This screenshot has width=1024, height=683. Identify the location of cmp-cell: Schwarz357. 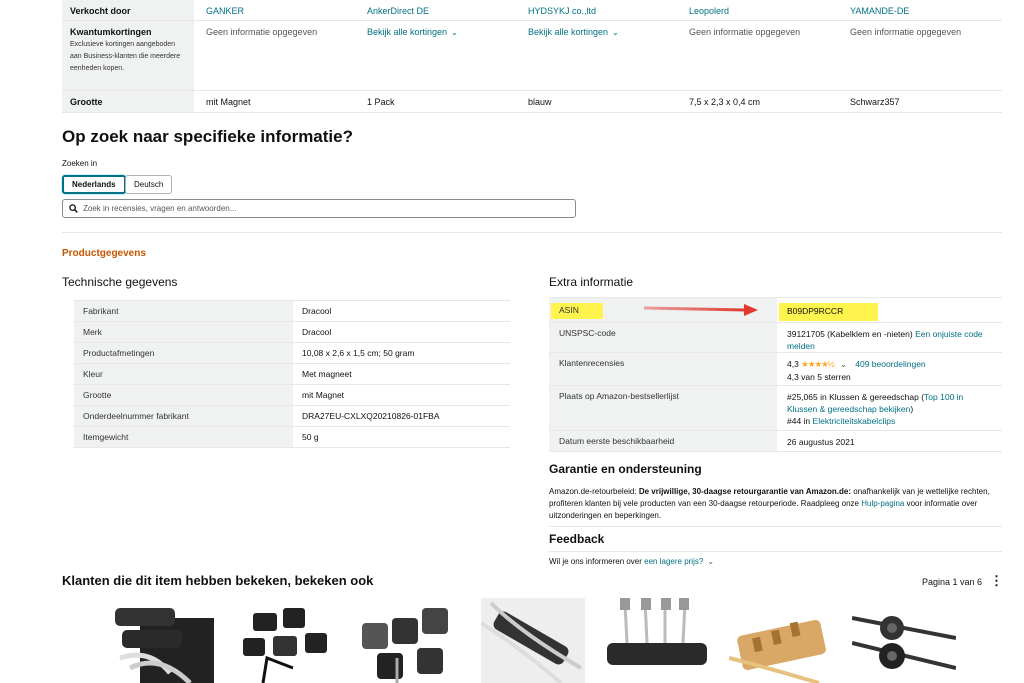
(875, 102).